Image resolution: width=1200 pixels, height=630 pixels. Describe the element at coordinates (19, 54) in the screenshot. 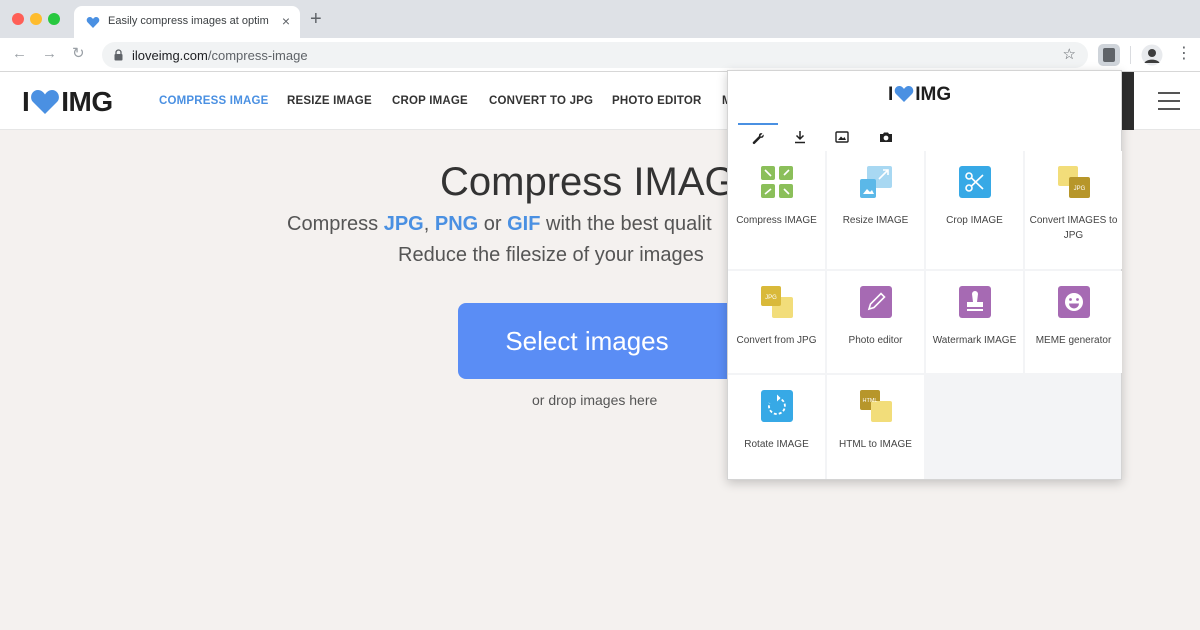

I see `back-icon: ←` at that location.